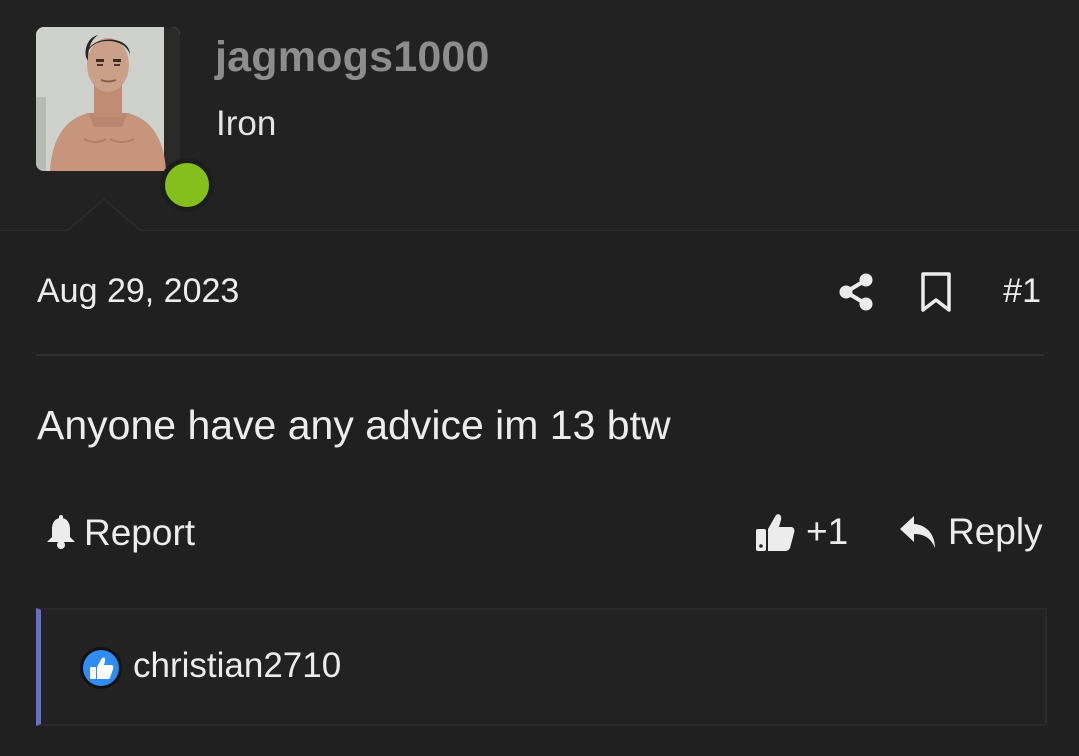 The height and width of the screenshot is (756, 1079). What do you see at coordinates (541, 667) in the screenshot?
I see `reactions-bar: christian2710` at bounding box center [541, 667].